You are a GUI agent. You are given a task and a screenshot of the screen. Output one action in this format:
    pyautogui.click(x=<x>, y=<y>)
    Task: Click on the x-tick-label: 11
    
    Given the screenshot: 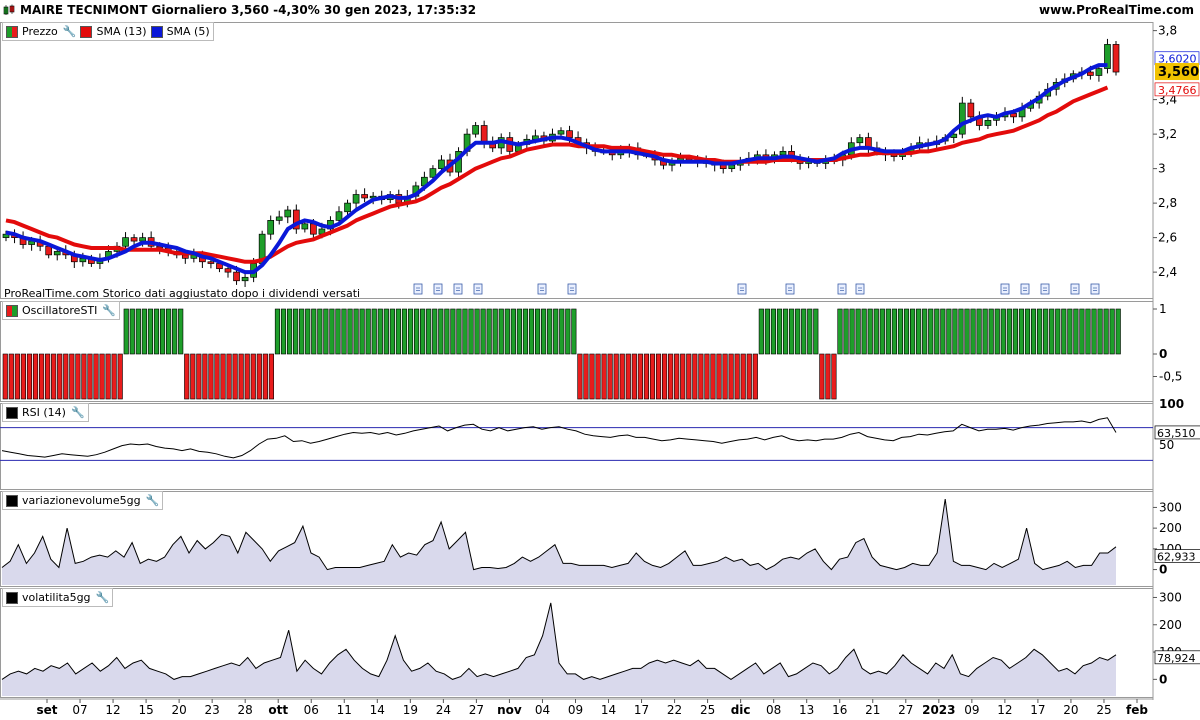 What is the action you would take?
    pyautogui.click(x=344, y=710)
    